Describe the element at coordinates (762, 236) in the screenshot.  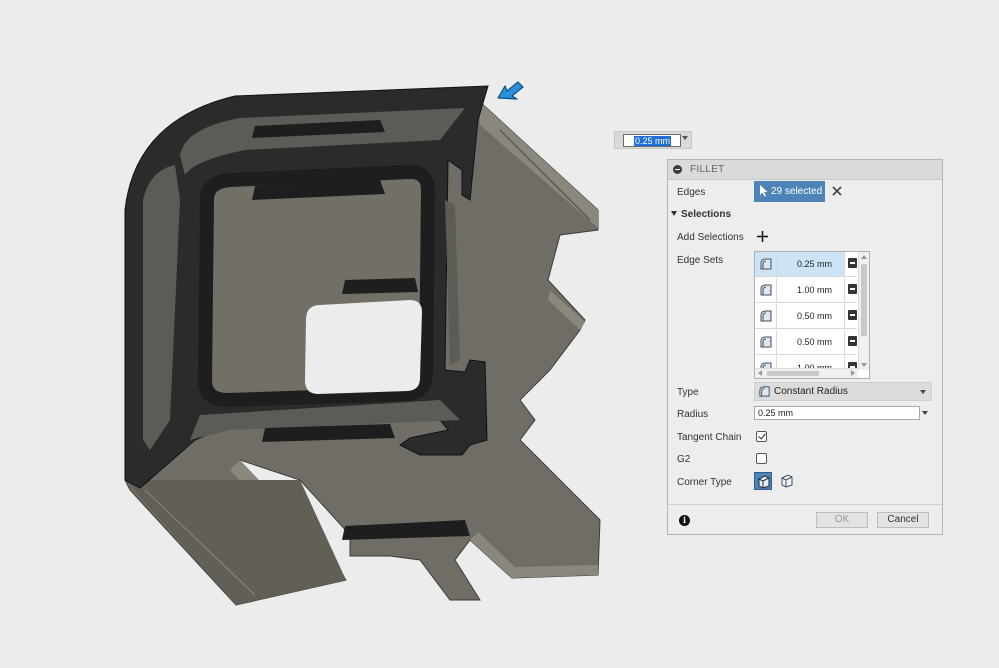
I see `plus-icon` at that location.